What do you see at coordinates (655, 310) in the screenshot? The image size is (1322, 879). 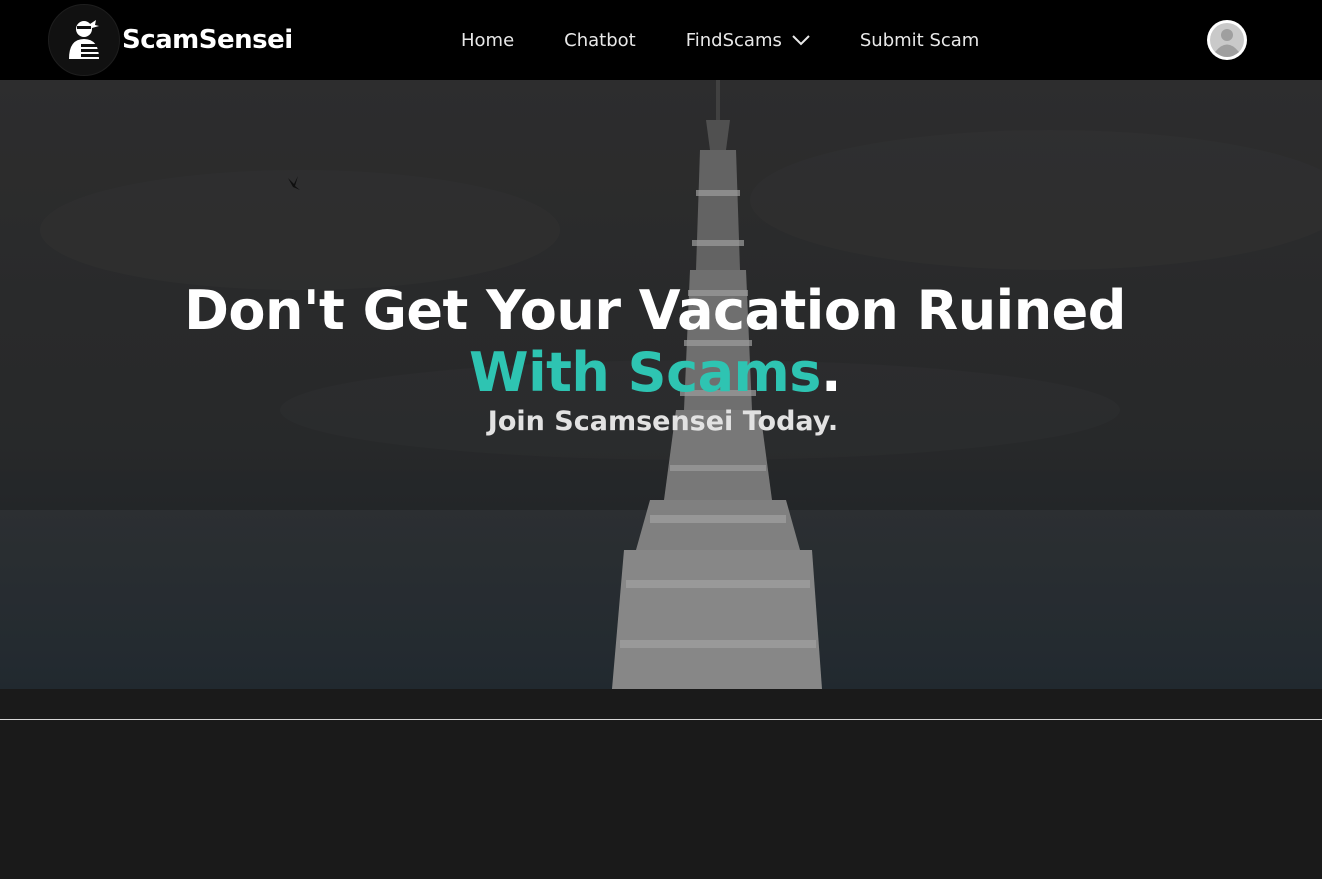 I see `hero-title: Don't Get Your Vacation Ruined` at bounding box center [655, 310].